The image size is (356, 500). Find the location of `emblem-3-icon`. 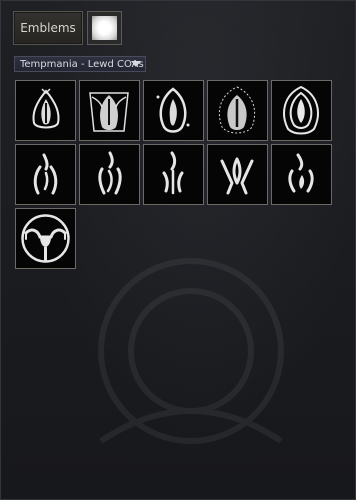

emblem-3-icon is located at coordinates (173, 110).